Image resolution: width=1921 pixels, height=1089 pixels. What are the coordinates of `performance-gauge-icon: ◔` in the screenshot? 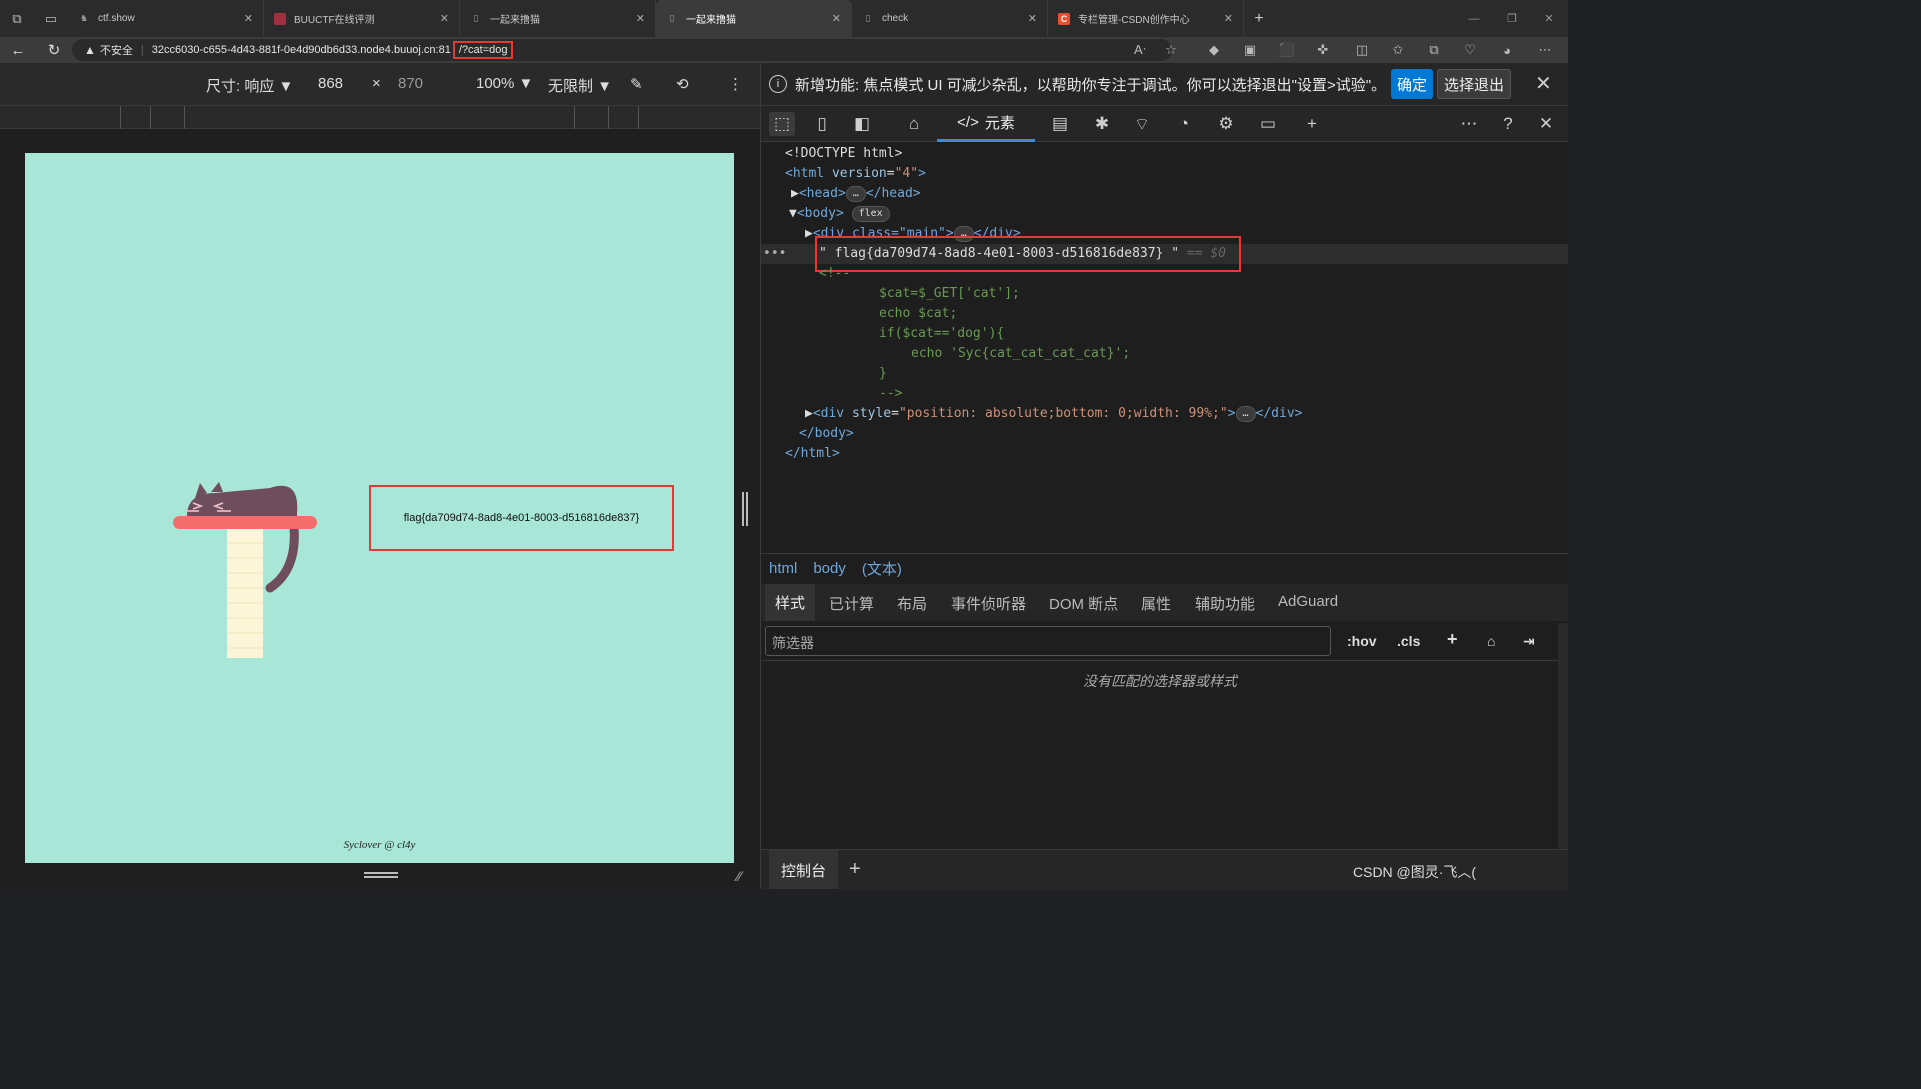 It's located at (1184, 124).